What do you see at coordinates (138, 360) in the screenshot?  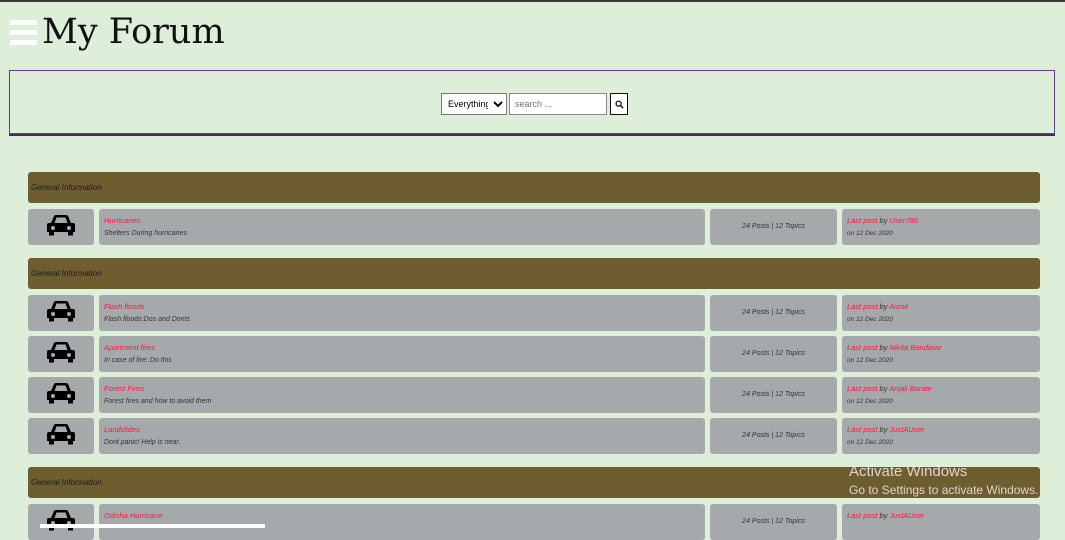 I see `forum-description: In case of fire: Do this` at bounding box center [138, 360].